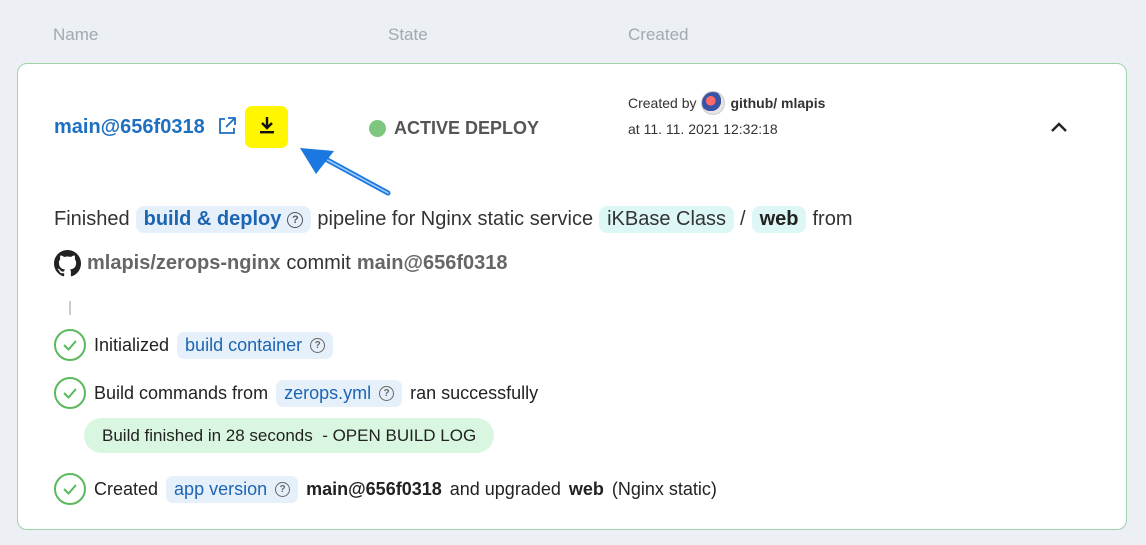  Describe the element at coordinates (455, 219) in the screenshot. I see `summary-middle: pipeline for Nginx static service` at that location.